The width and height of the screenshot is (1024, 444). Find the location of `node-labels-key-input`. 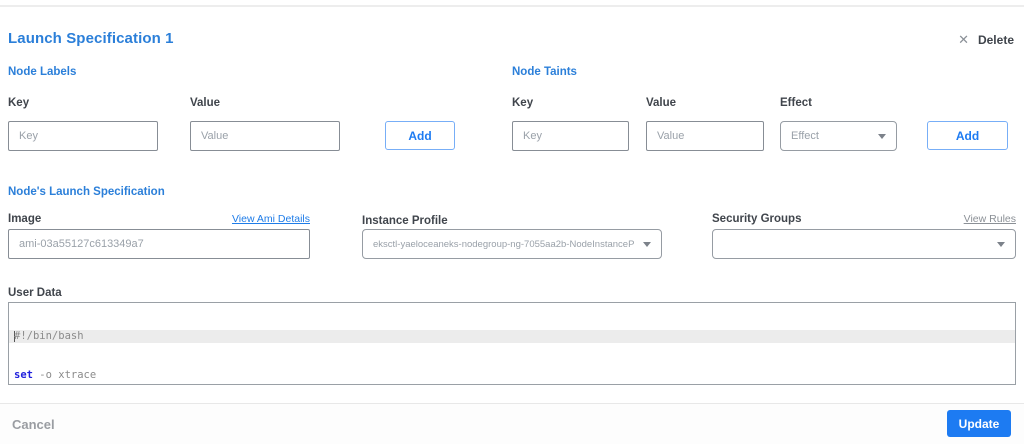

node-labels-key-input is located at coordinates (83, 136).